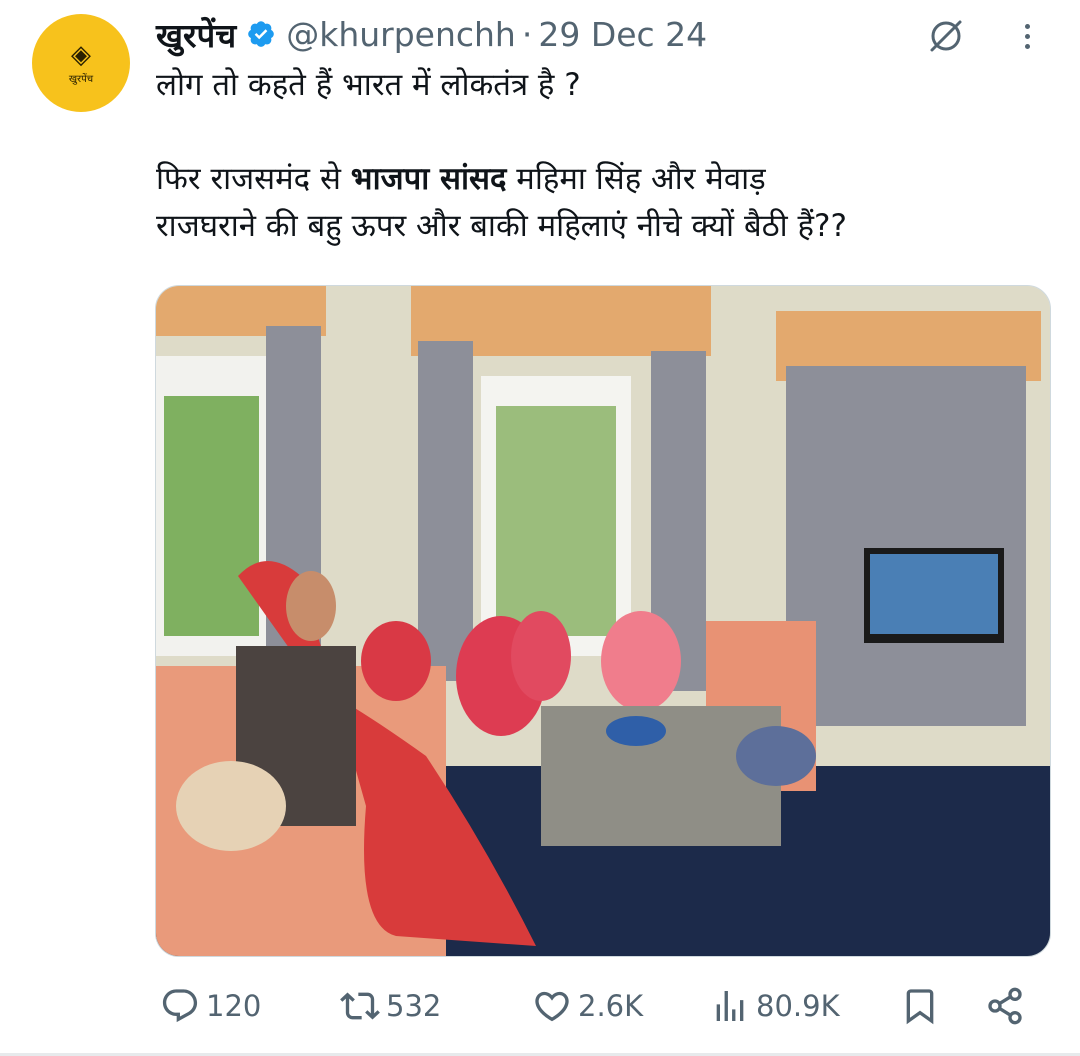  I want to click on bookmark-button, so click(920, 1006).